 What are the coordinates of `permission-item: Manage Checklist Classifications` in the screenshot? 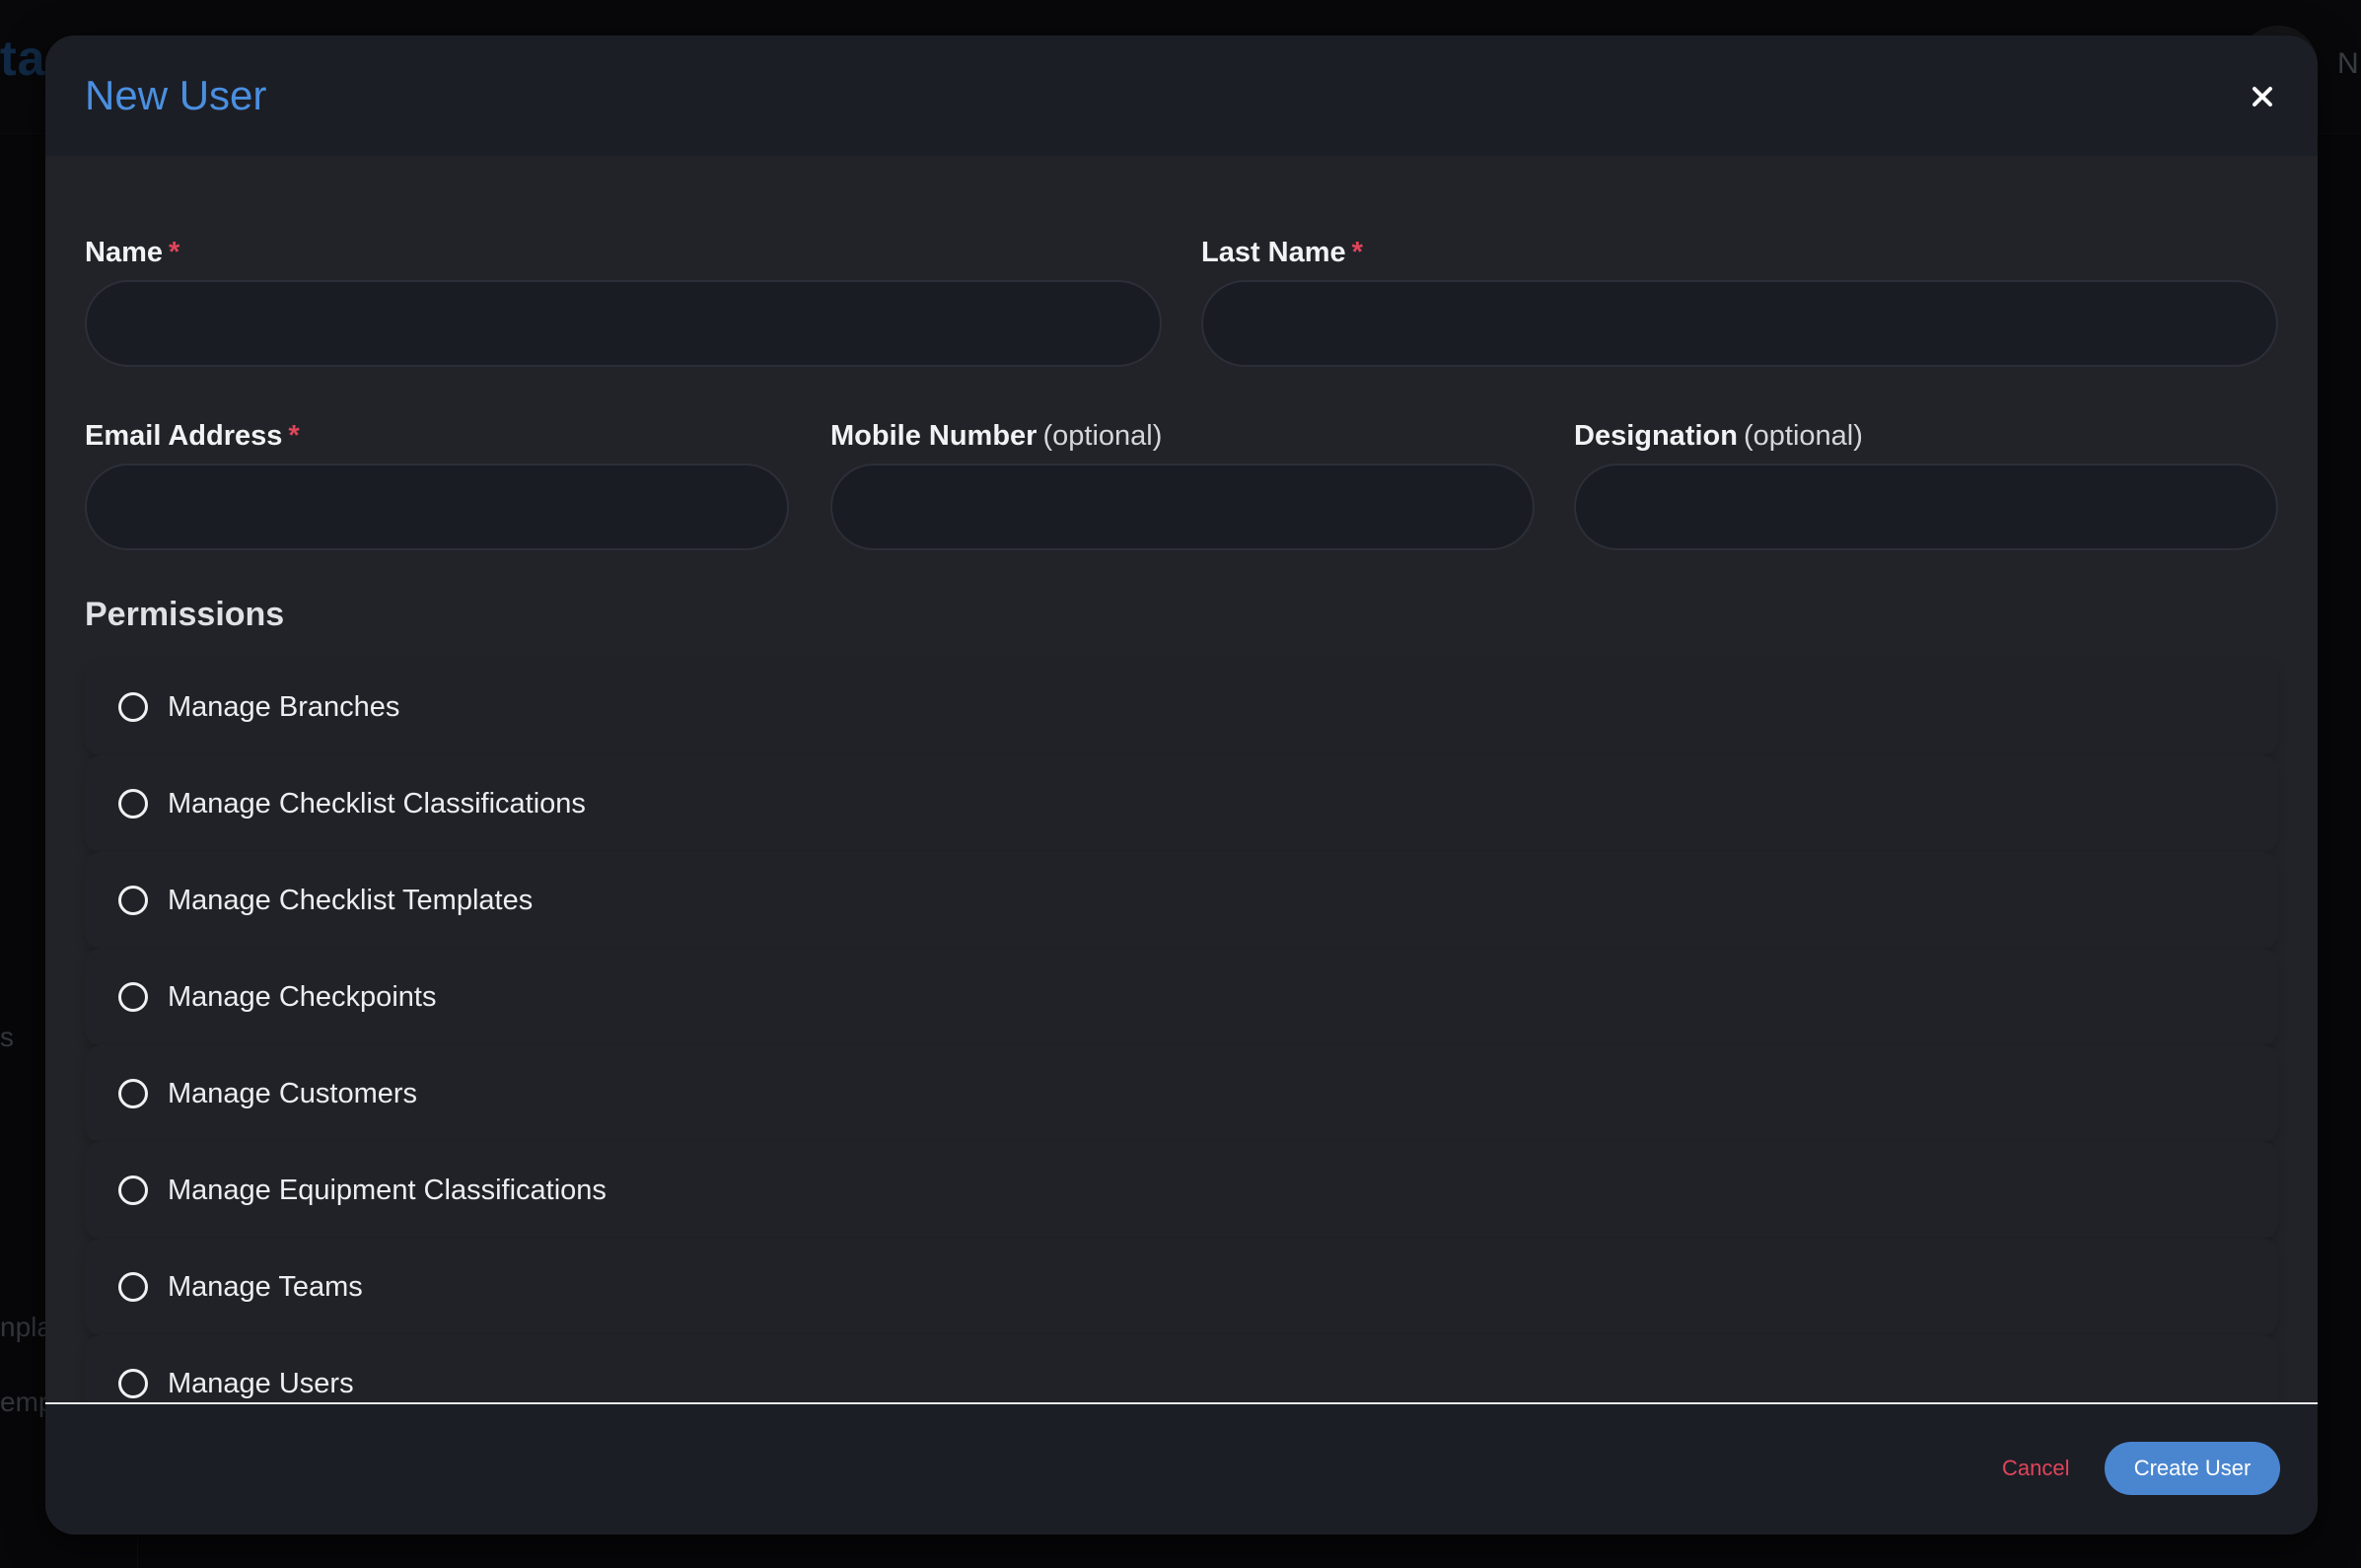 It's located at (1181, 803).